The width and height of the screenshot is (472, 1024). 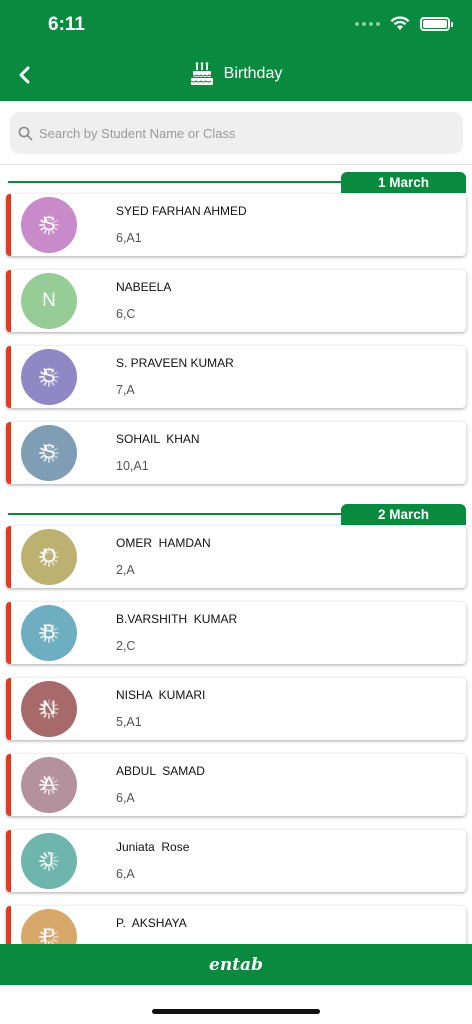 I want to click on student-class: 5,A1, so click(x=129, y=722).